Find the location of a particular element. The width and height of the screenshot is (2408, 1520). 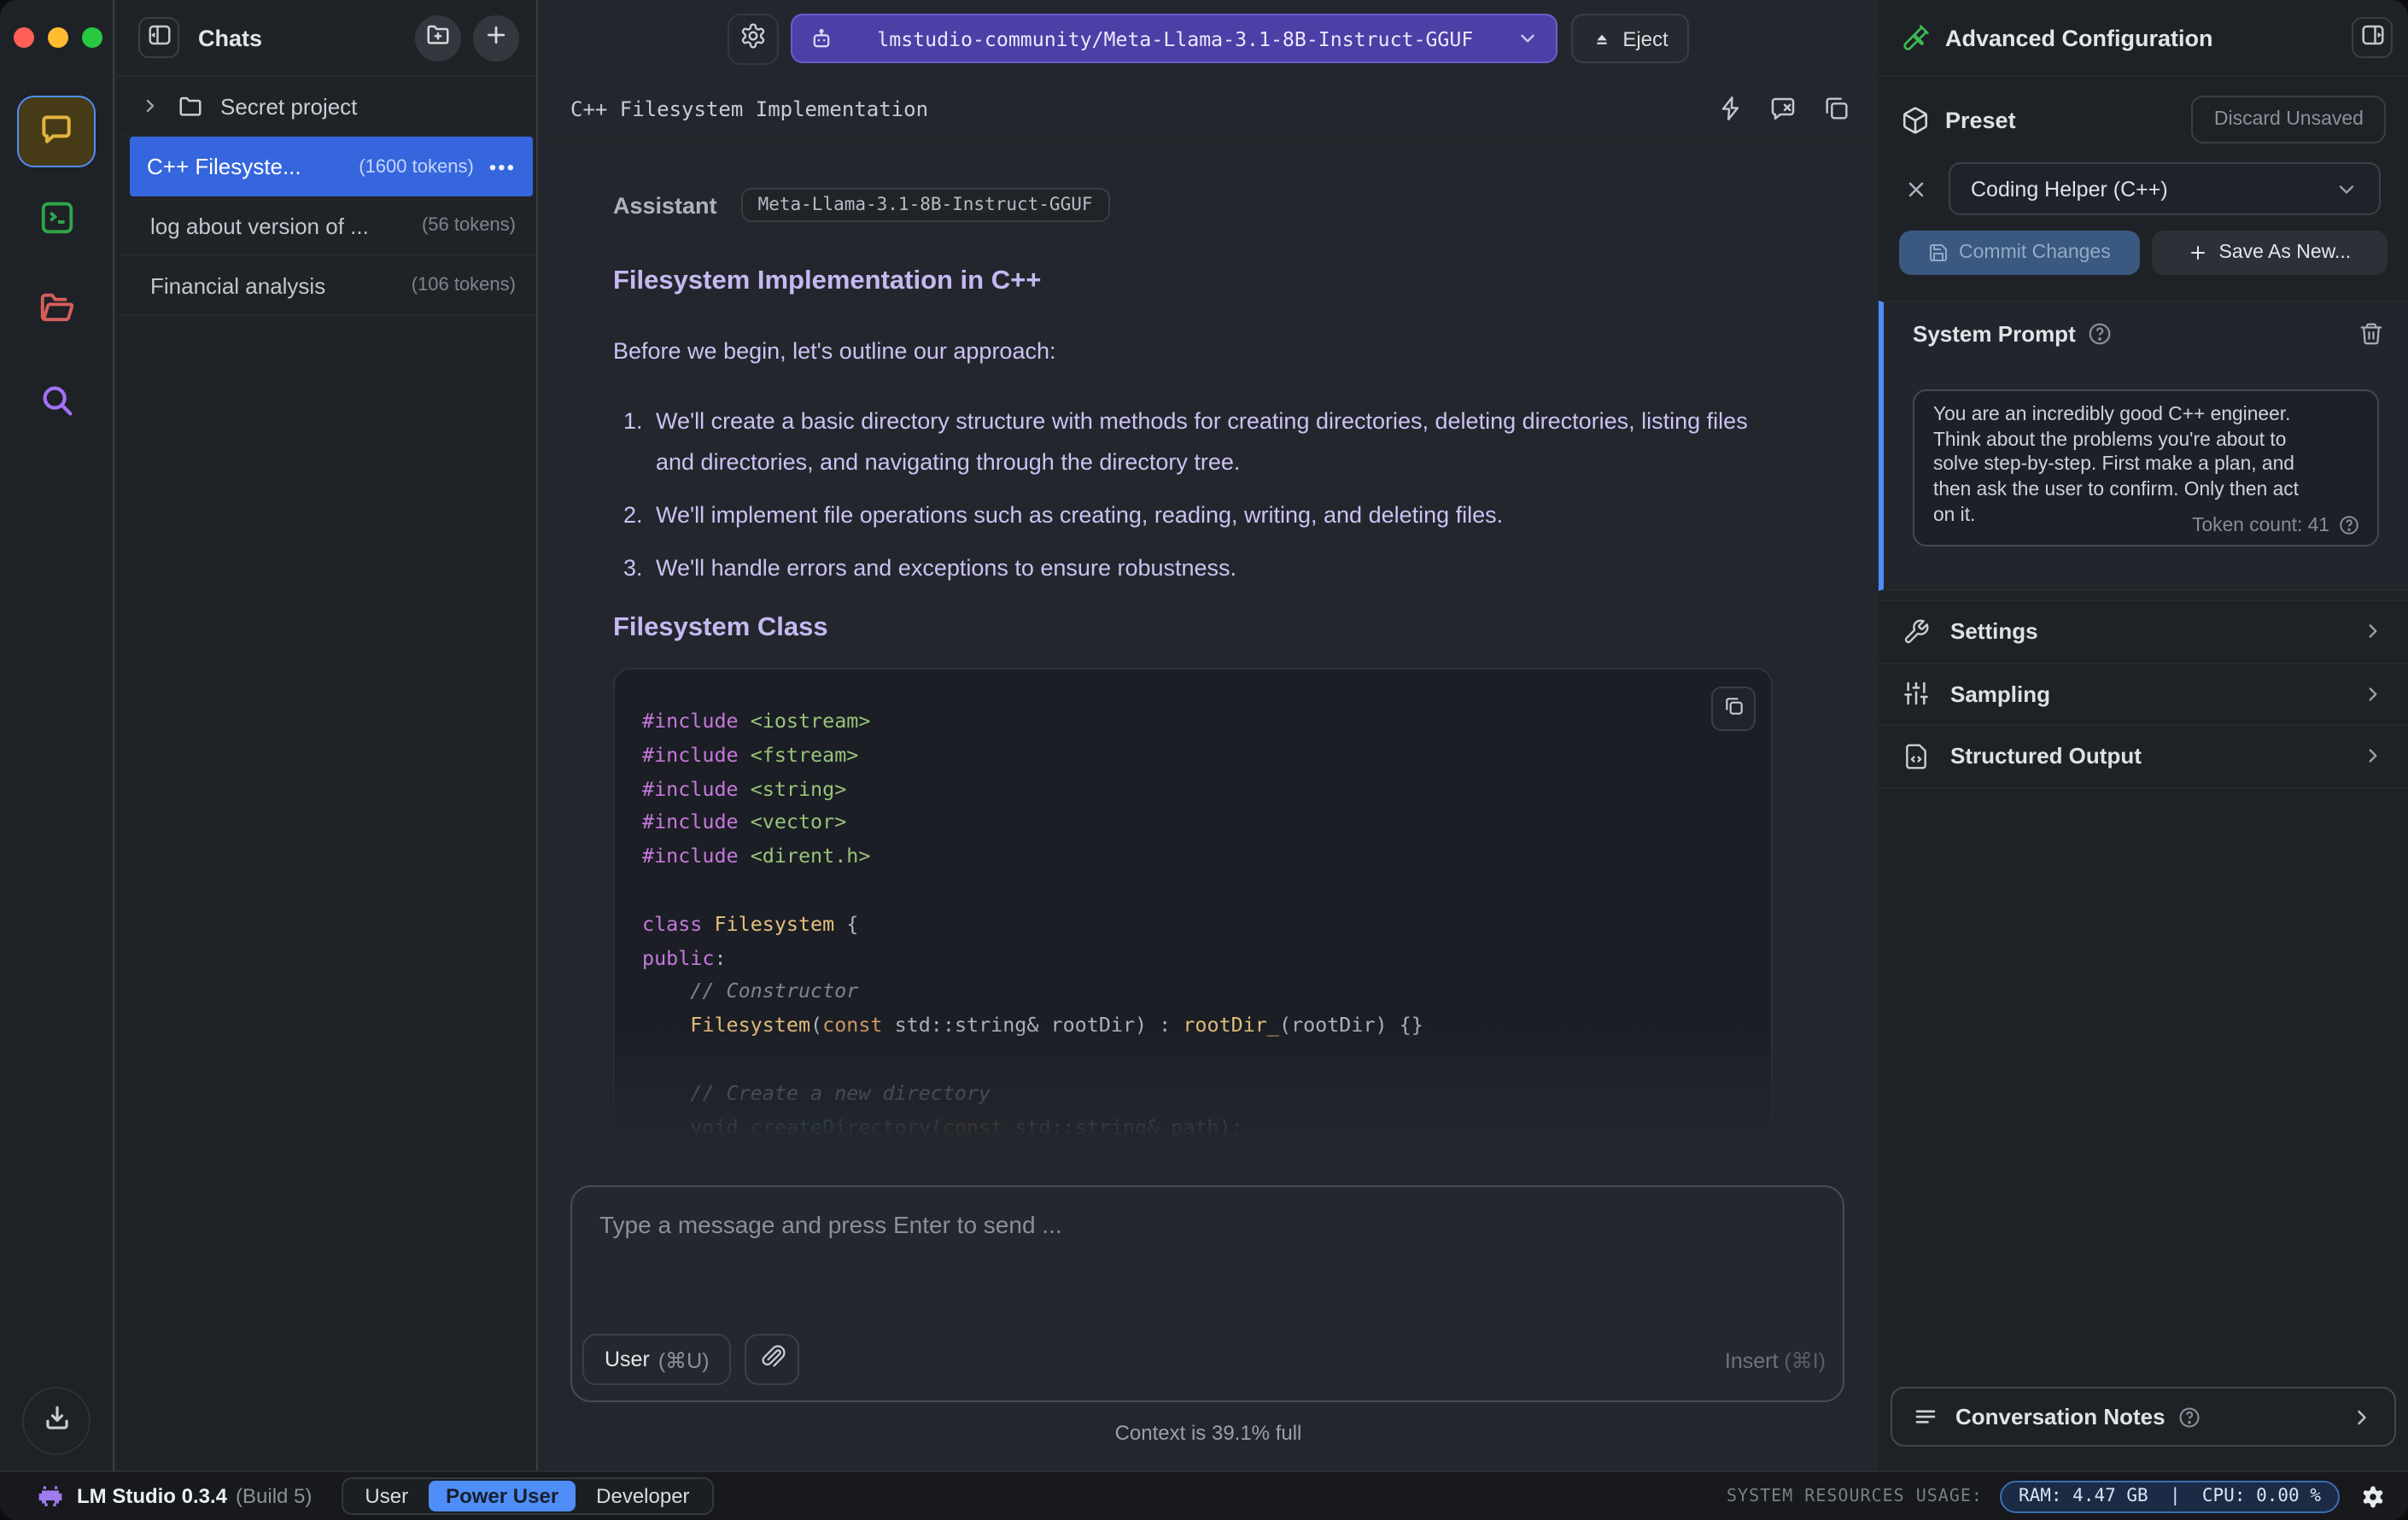

eject-label: Eject is located at coordinates (1645, 38).